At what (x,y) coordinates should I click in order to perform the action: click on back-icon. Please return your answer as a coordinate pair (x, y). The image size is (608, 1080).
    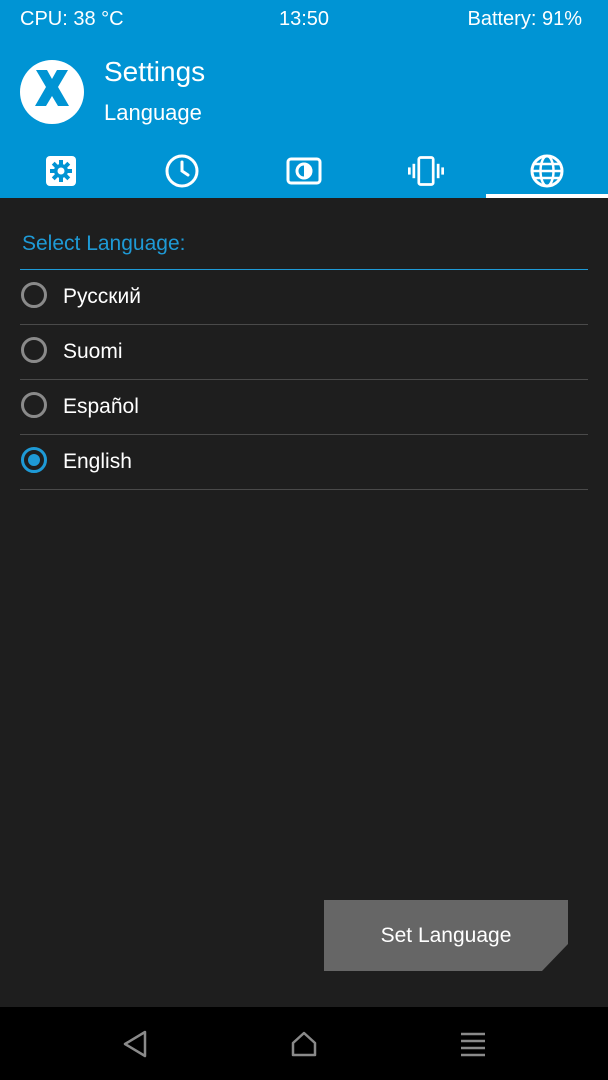
    Looking at the image, I should click on (136, 1044).